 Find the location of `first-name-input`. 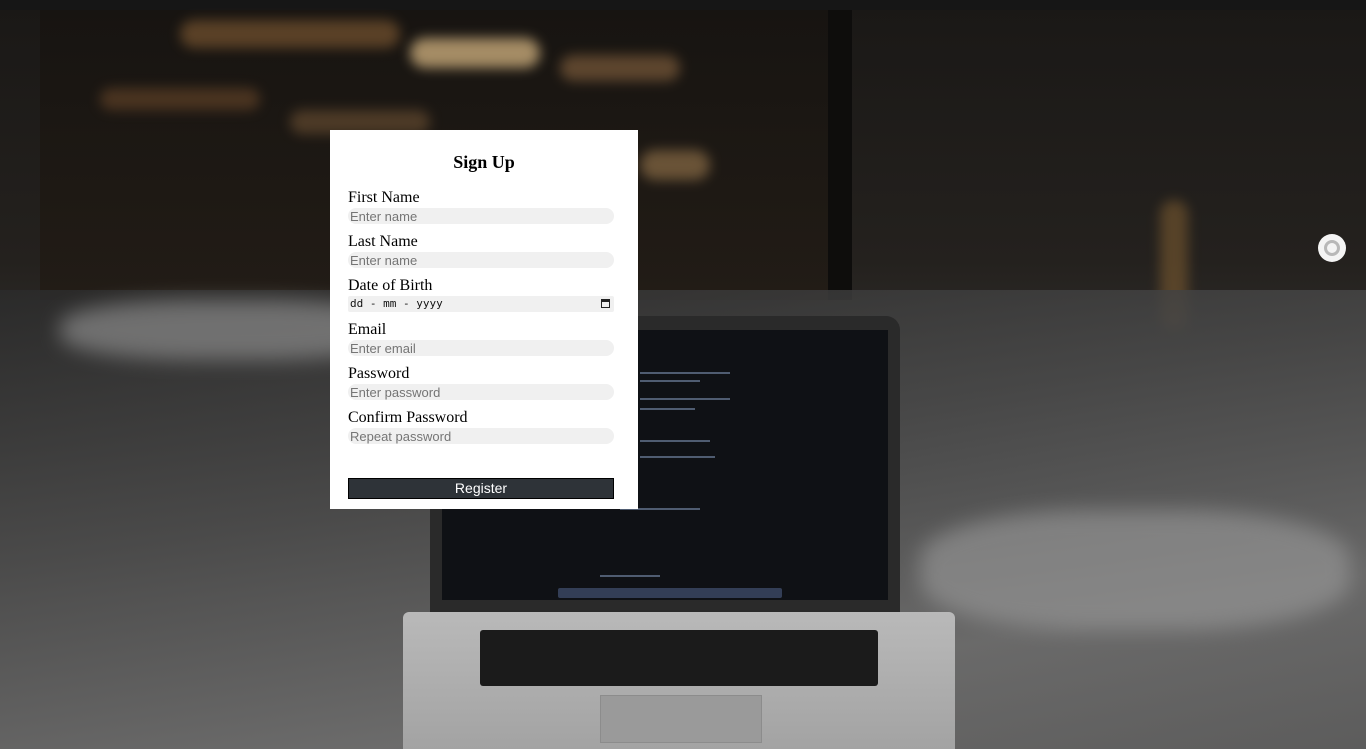

first-name-input is located at coordinates (481, 216).